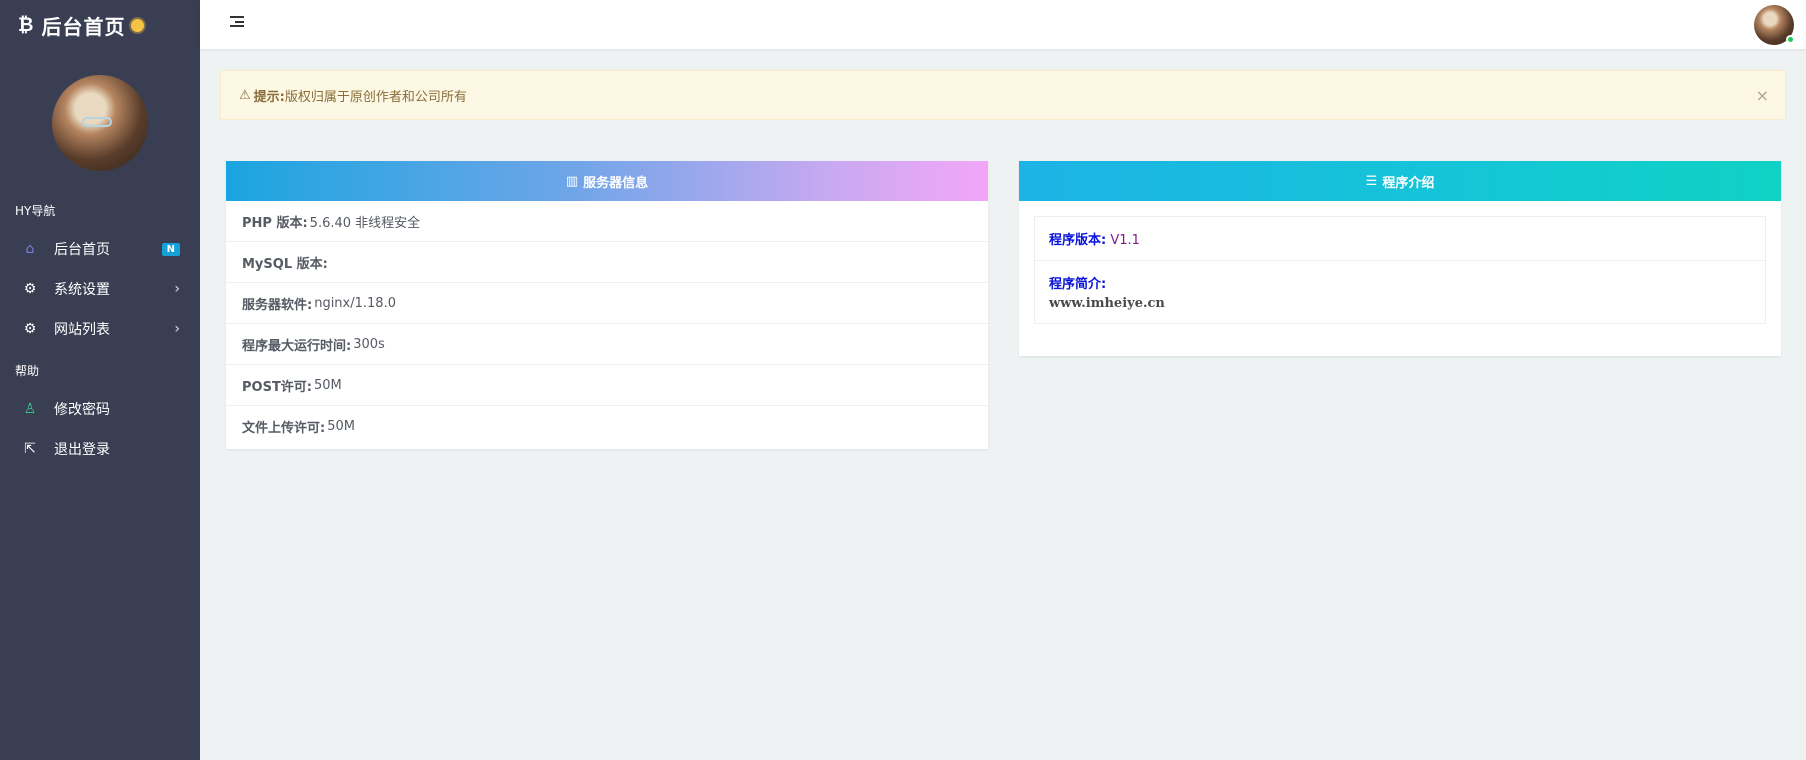 Image resolution: width=1806 pixels, height=760 pixels. Describe the element at coordinates (1003, 25) in the screenshot. I see `topbar` at that location.